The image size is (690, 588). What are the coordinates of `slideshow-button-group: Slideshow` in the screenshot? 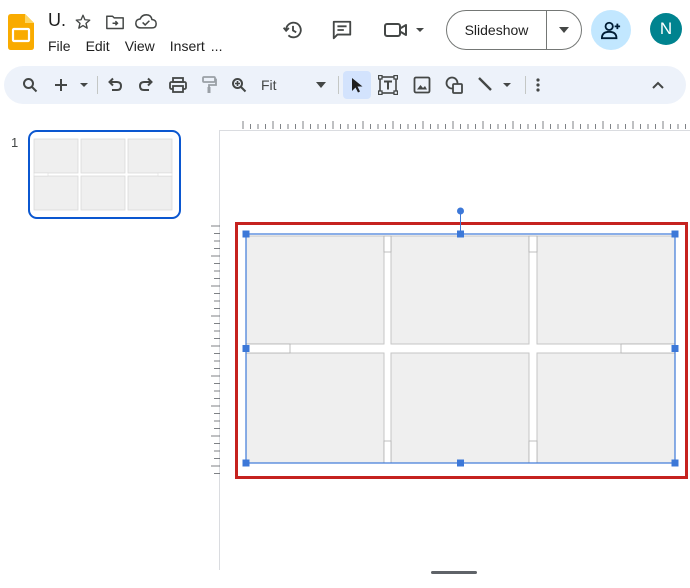 It's located at (514, 30).